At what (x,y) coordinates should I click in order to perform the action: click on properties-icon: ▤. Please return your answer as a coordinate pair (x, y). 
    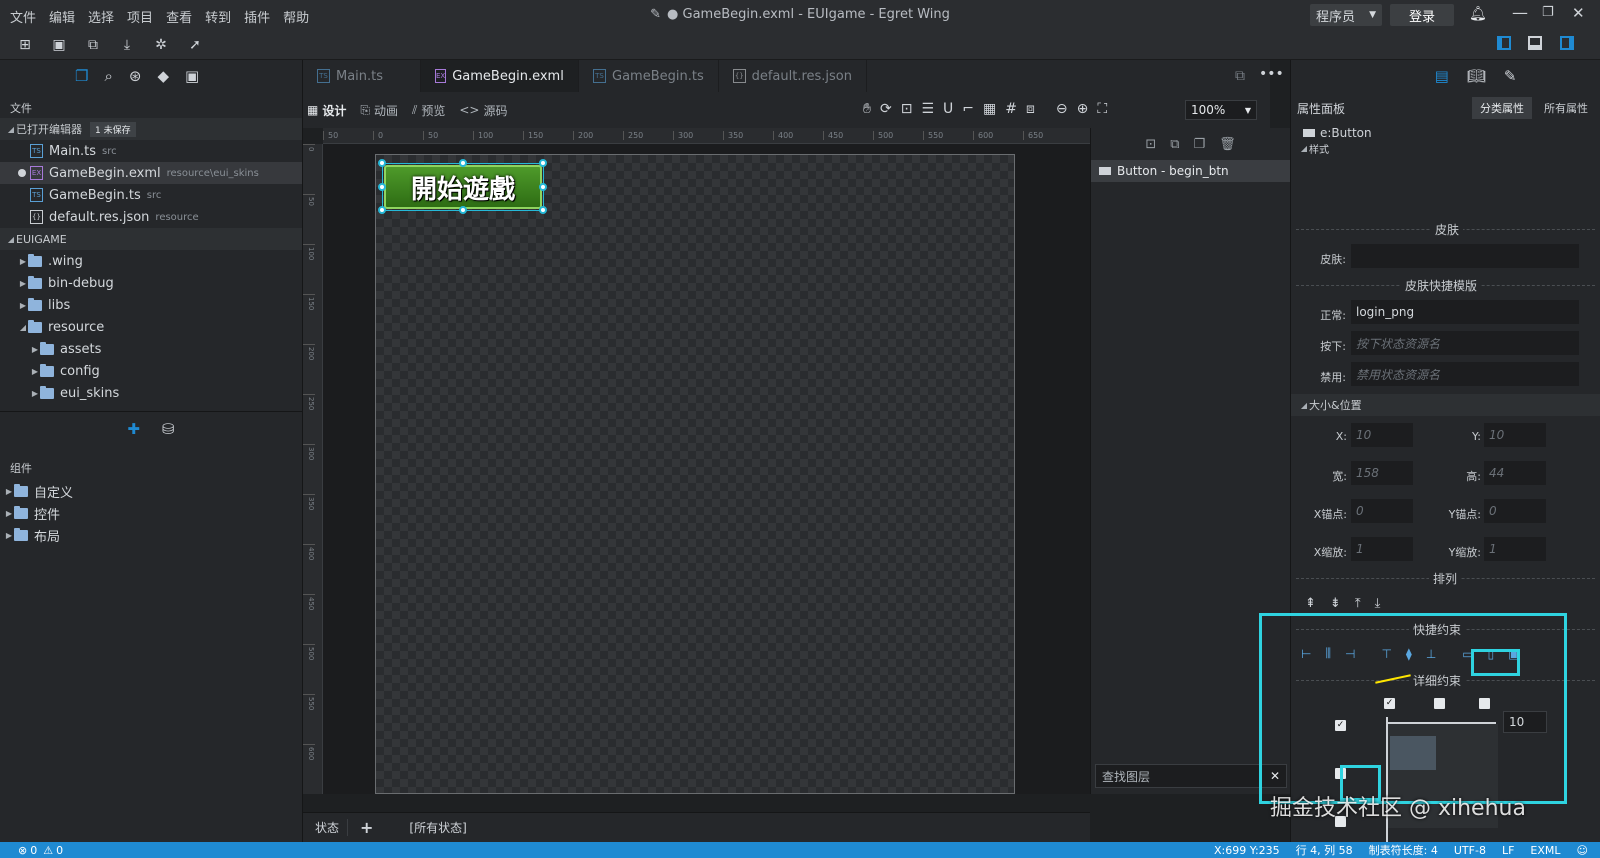
    Looking at the image, I should click on (1442, 76).